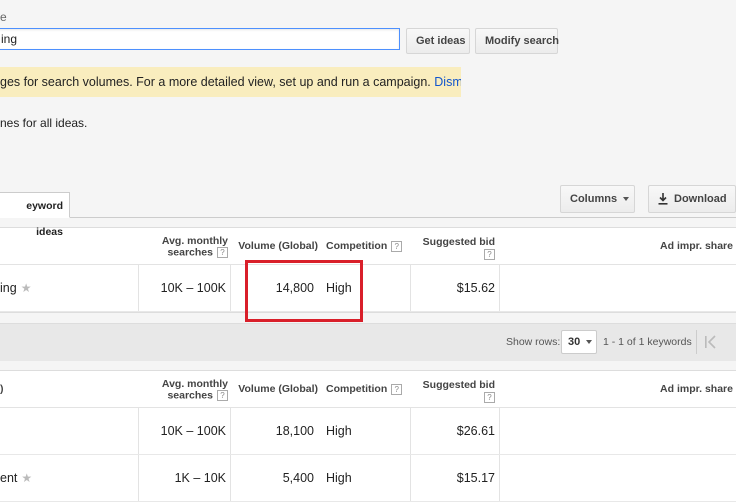 Image resolution: width=736 pixels, height=502 pixels. What do you see at coordinates (447, 82) in the screenshot?
I see `dismiss-link: Dismiss` at bounding box center [447, 82].